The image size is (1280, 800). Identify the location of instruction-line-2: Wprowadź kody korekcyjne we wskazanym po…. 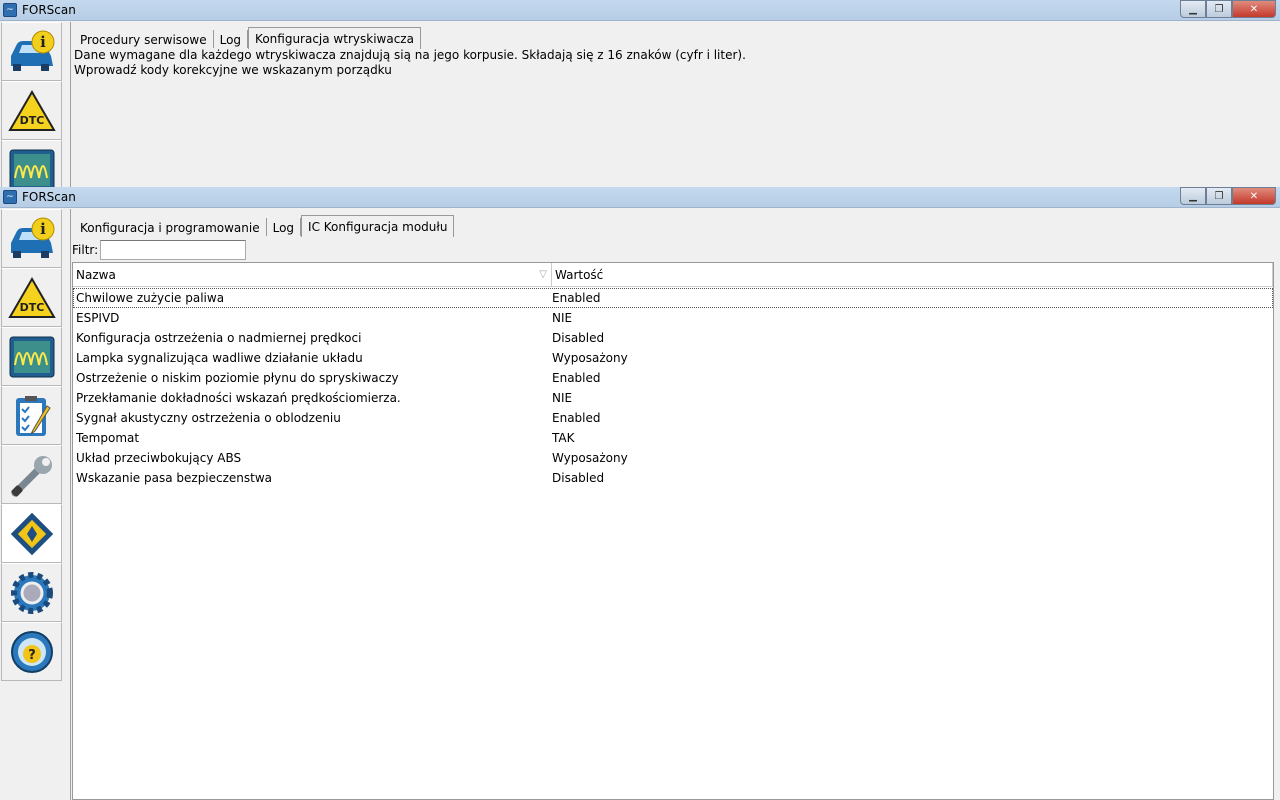
(233, 70).